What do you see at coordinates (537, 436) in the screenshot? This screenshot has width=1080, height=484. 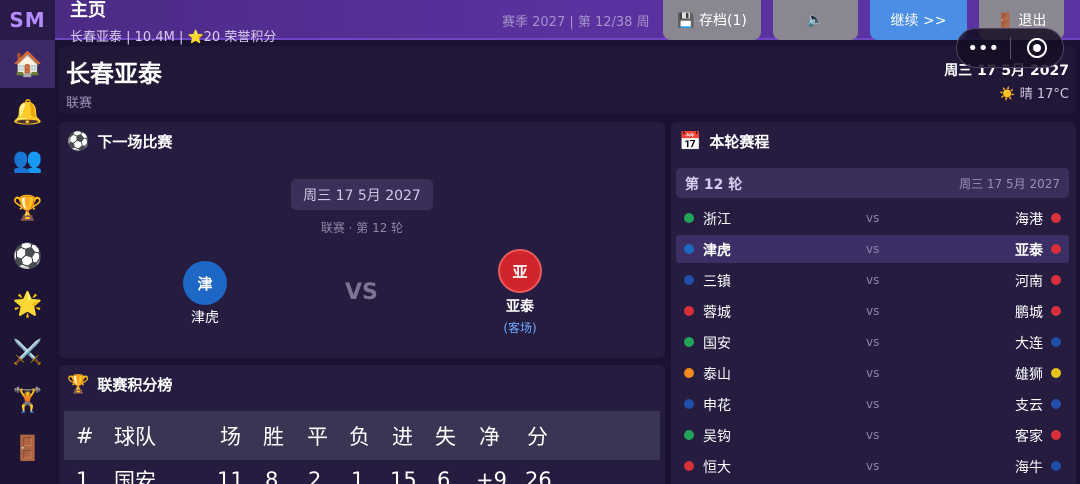 I see `col-points: 分` at bounding box center [537, 436].